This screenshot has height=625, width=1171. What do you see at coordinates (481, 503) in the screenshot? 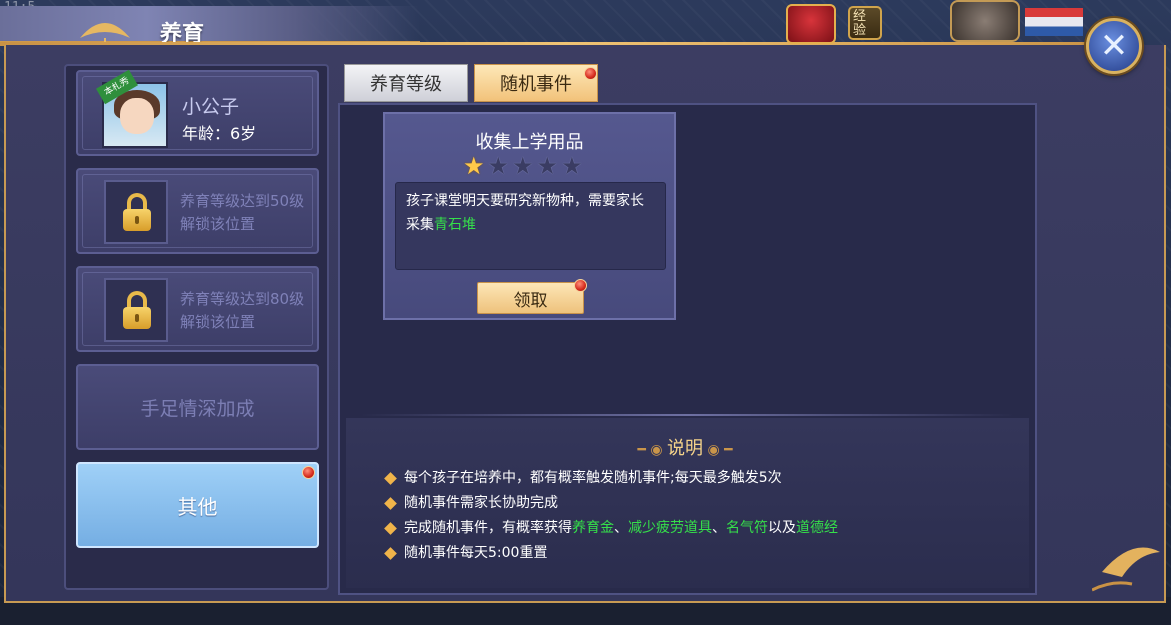
I see `explanation-text: 随机事件需家长协助完成` at bounding box center [481, 503].